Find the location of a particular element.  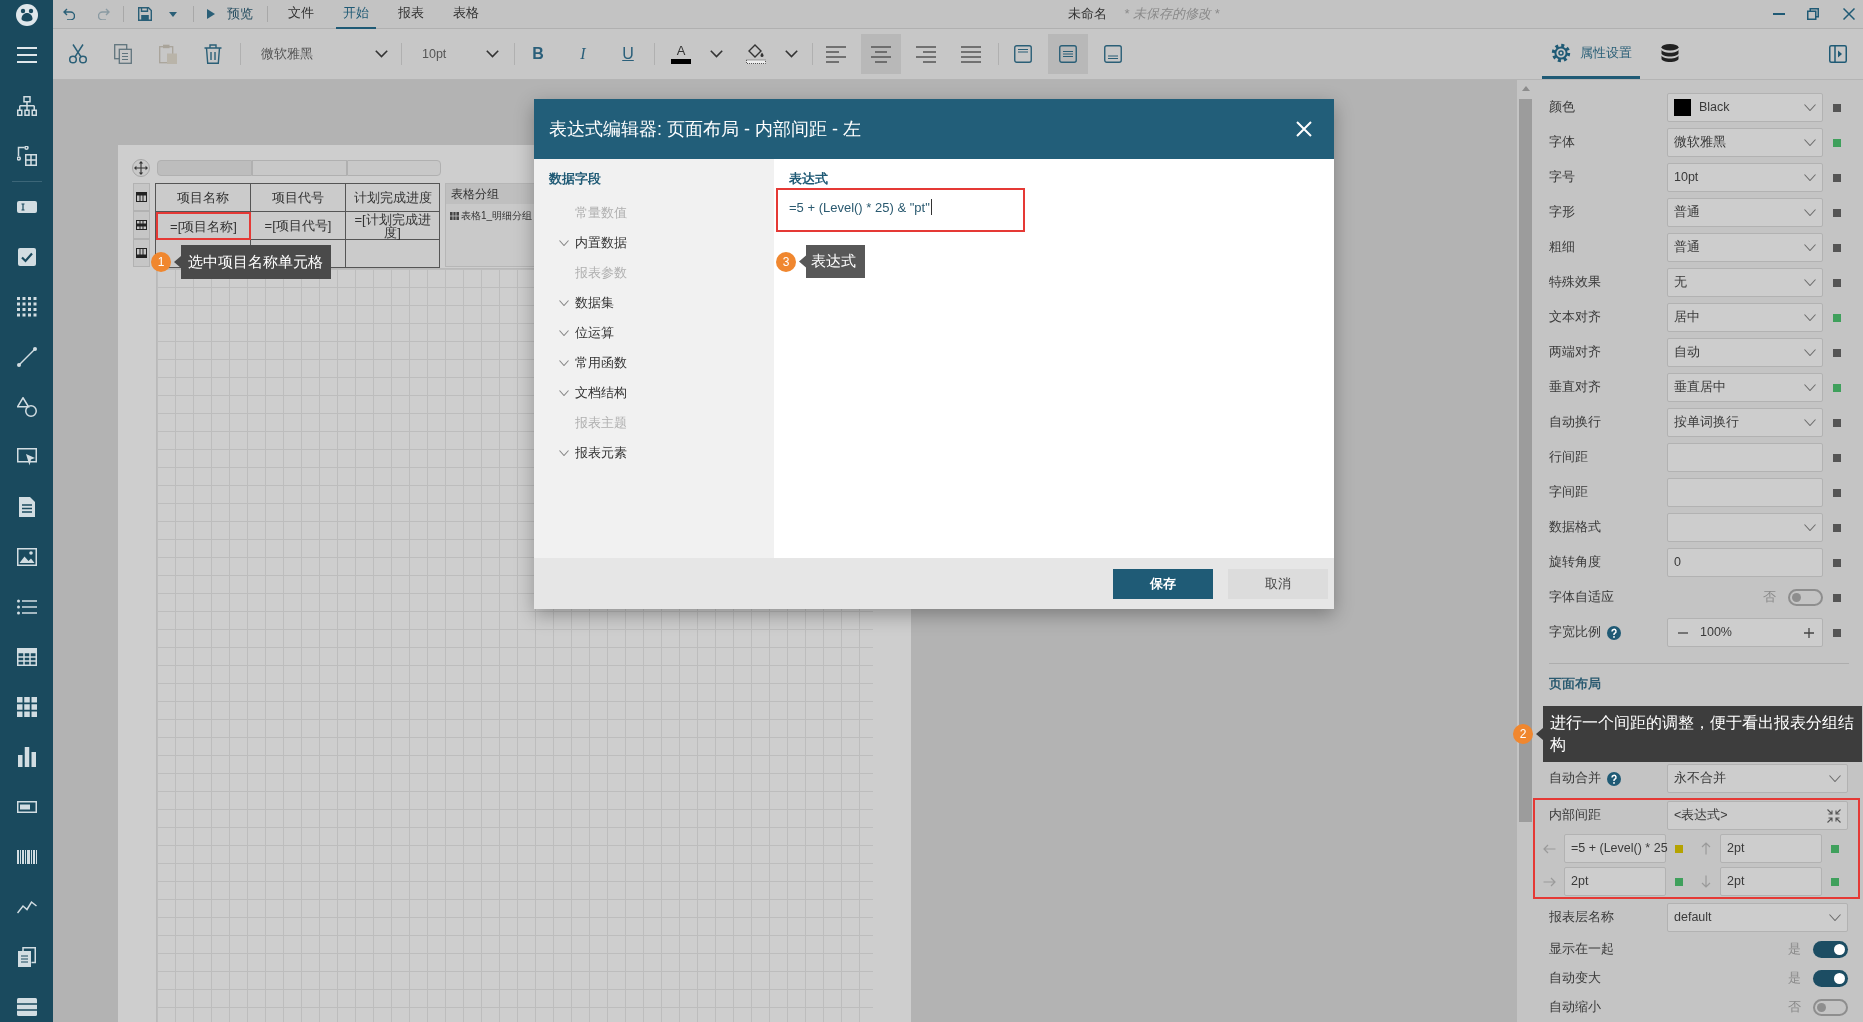

align-center-icon is located at coordinates (881, 54).